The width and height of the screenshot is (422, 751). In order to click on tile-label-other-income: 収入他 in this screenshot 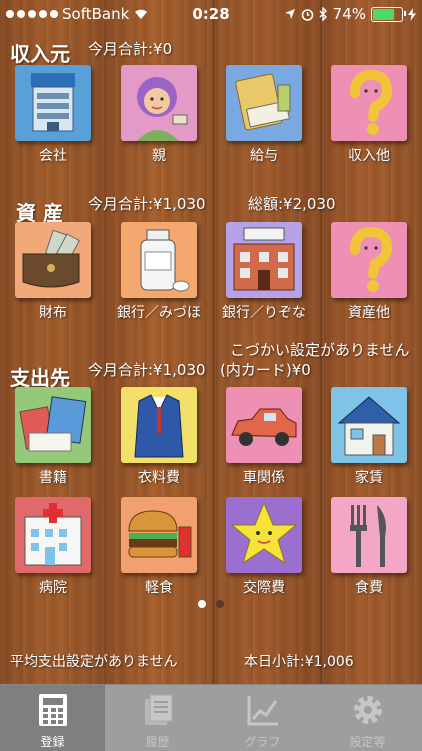, I will do `click(369, 156)`.